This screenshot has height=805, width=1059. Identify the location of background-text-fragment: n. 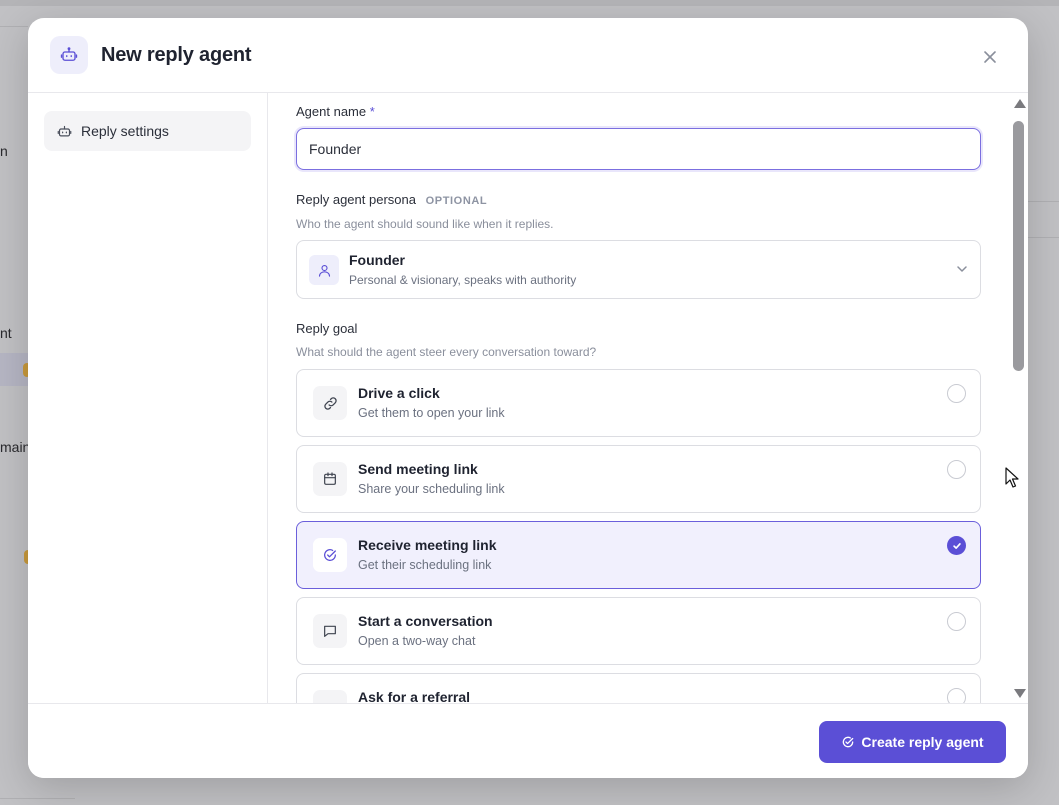
(4, 151).